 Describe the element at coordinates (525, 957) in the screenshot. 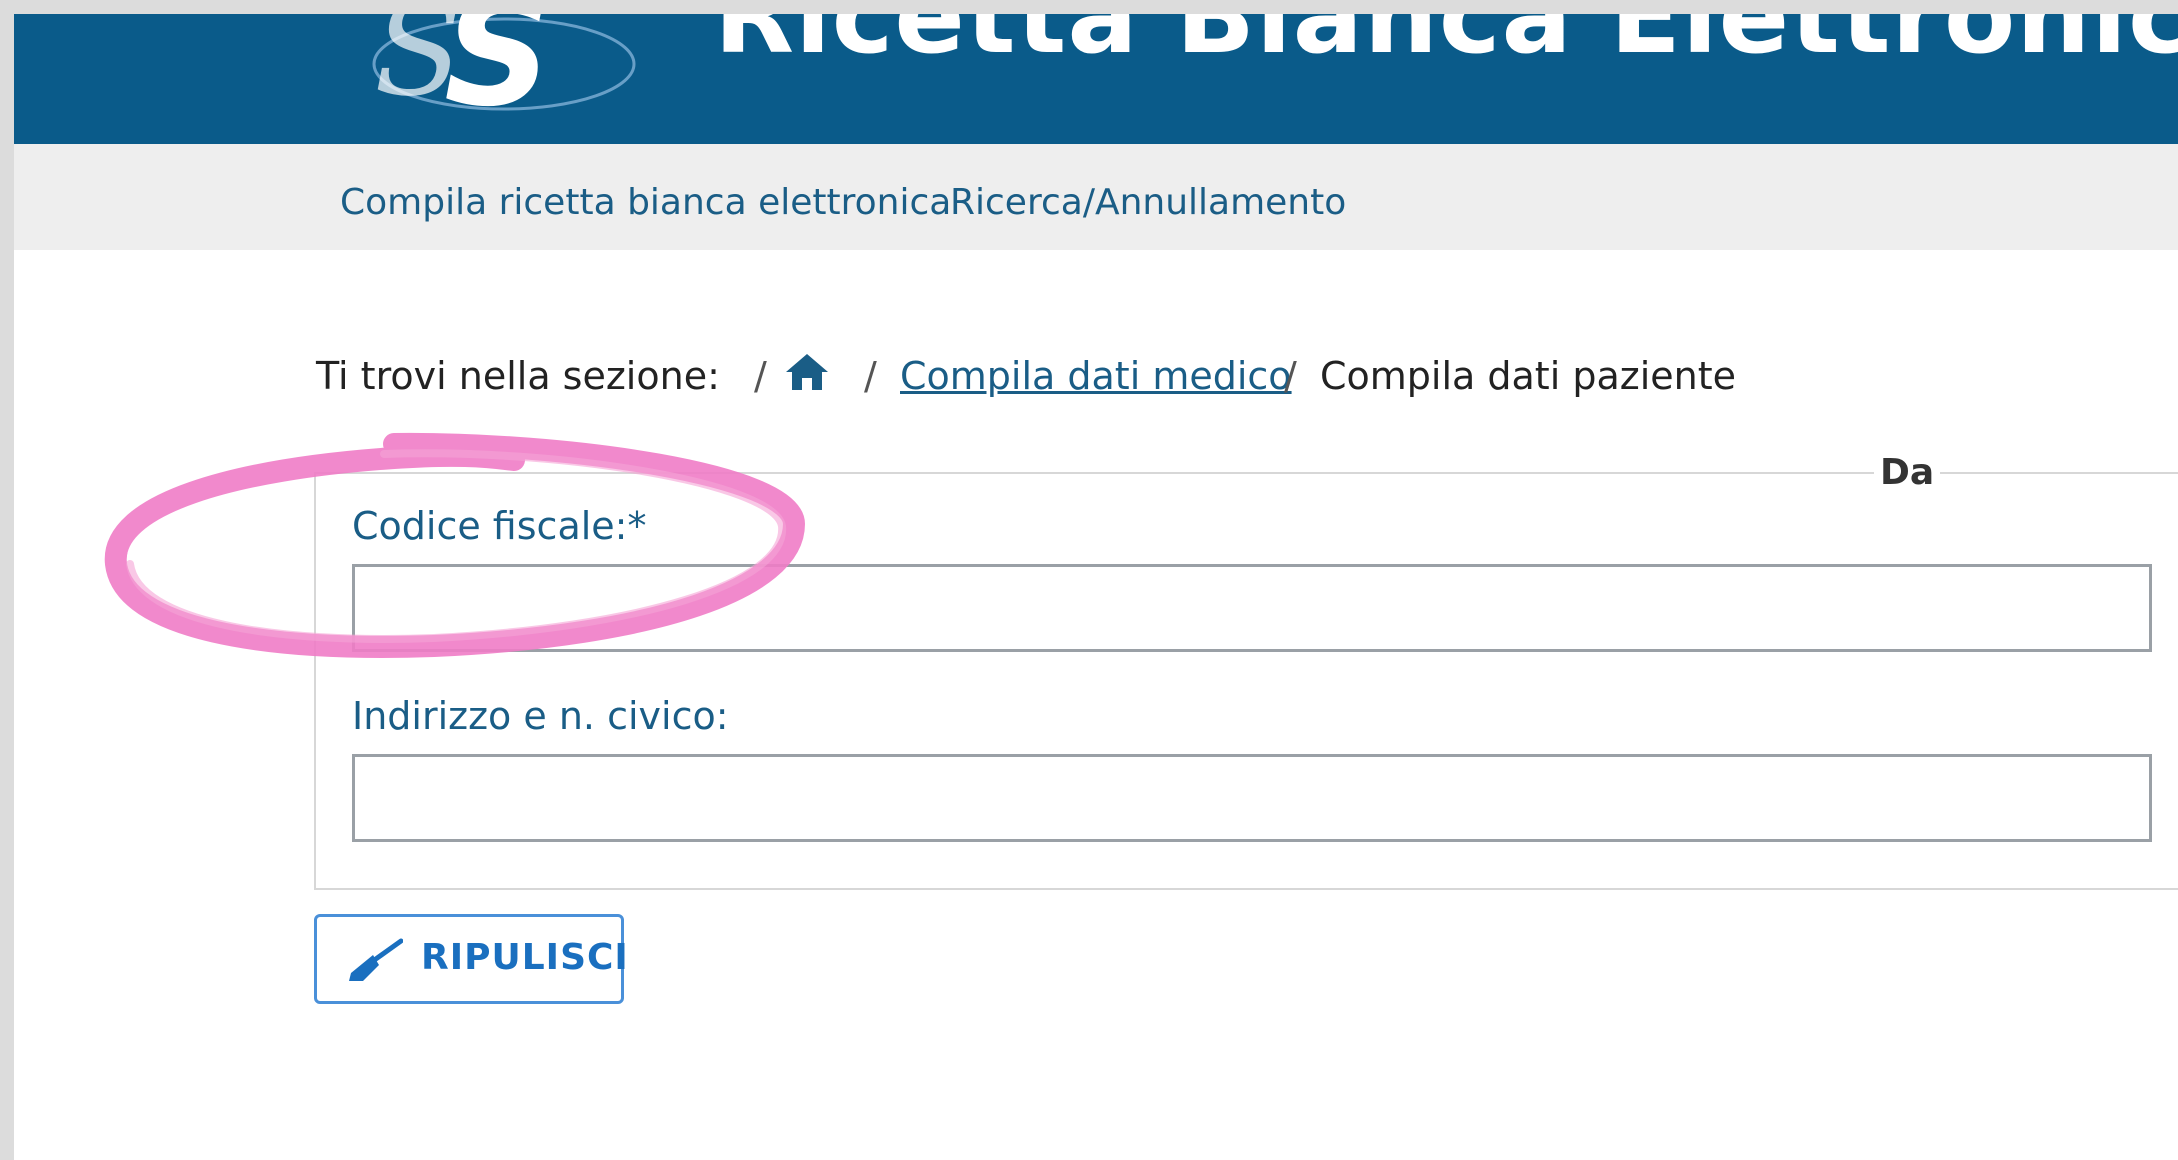

I see `ripulisci-button-label: RIPULISCI` at that location.